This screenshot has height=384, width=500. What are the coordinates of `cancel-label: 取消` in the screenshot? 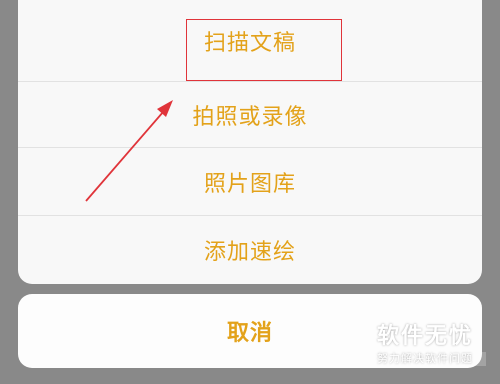 It's located at (249, 333).